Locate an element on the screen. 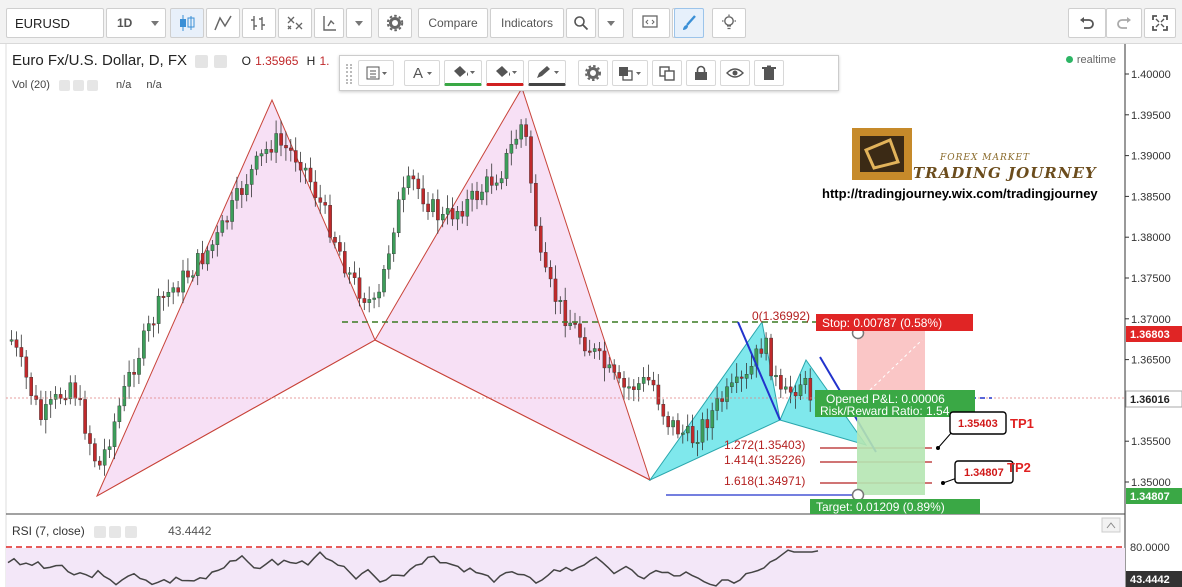 This screenshot has height=587, width=1182. rsi-name: RSI (7, close) is located at coordinates (48, 531).